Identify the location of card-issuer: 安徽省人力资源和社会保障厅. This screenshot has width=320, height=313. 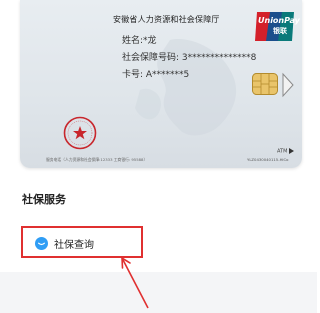
(166, 19).